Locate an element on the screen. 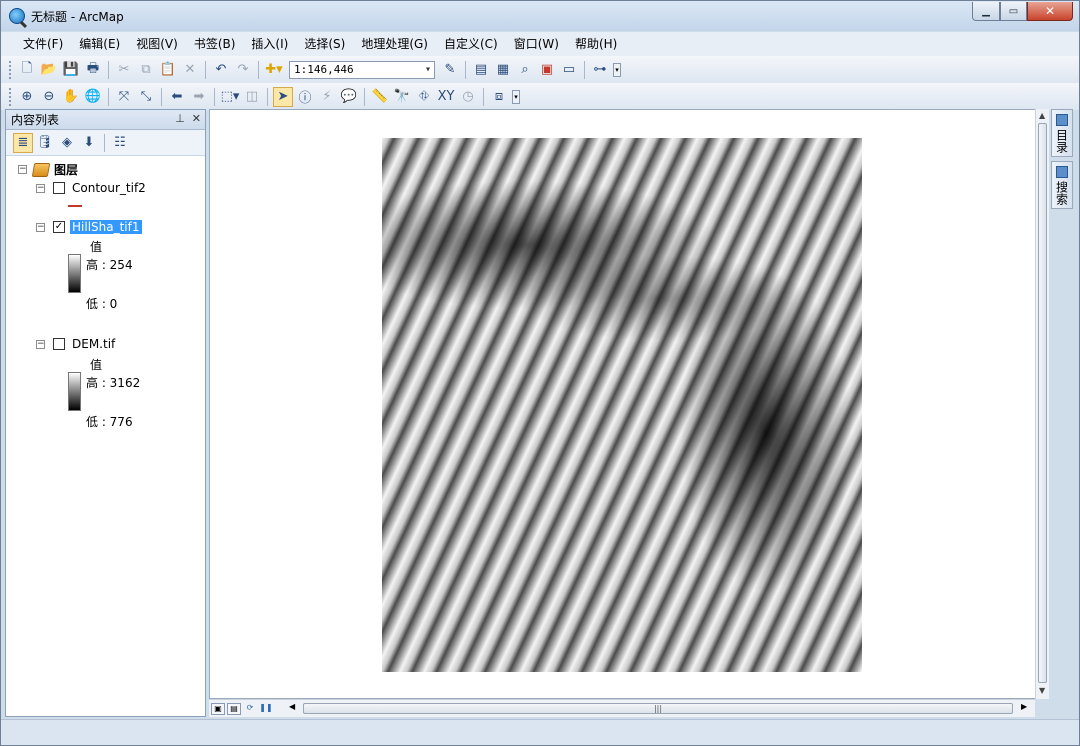 The width and height of the screenshot is (1080, 746). html-popup-icon: 💬 is located at coordinates (349, 97).